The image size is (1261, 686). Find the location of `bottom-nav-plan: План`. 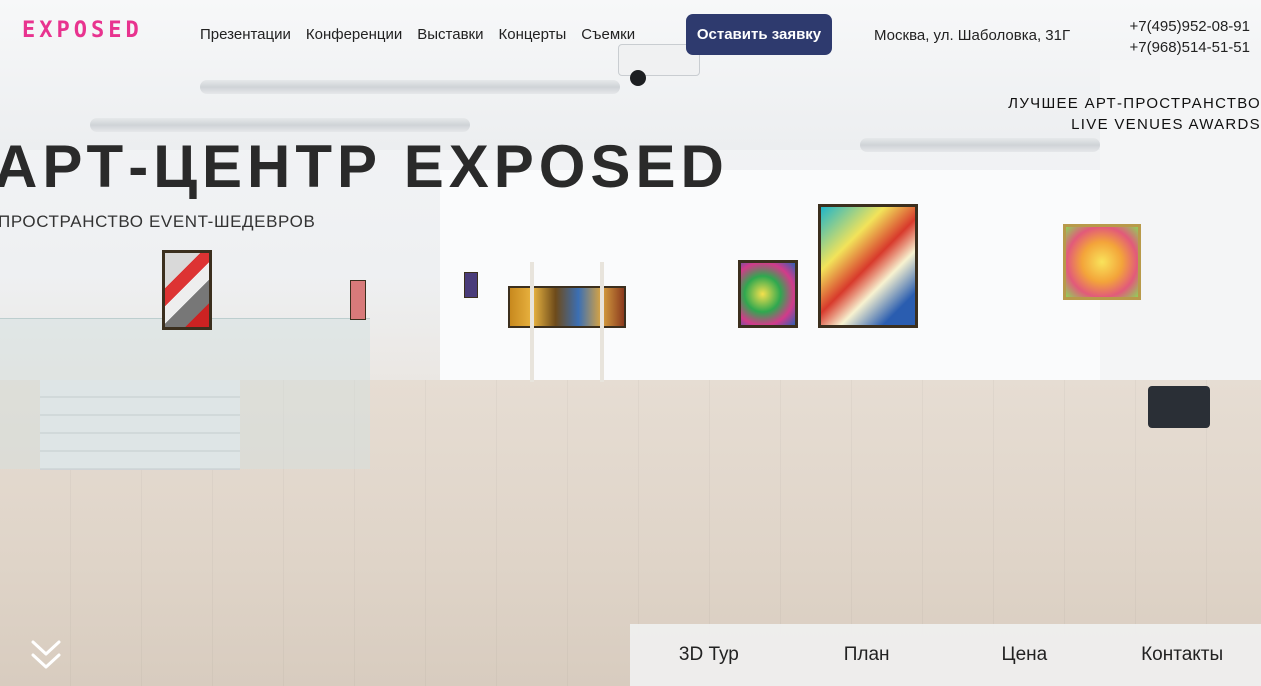

bottom-nav-plan: План is located at coordinates (867, 655).